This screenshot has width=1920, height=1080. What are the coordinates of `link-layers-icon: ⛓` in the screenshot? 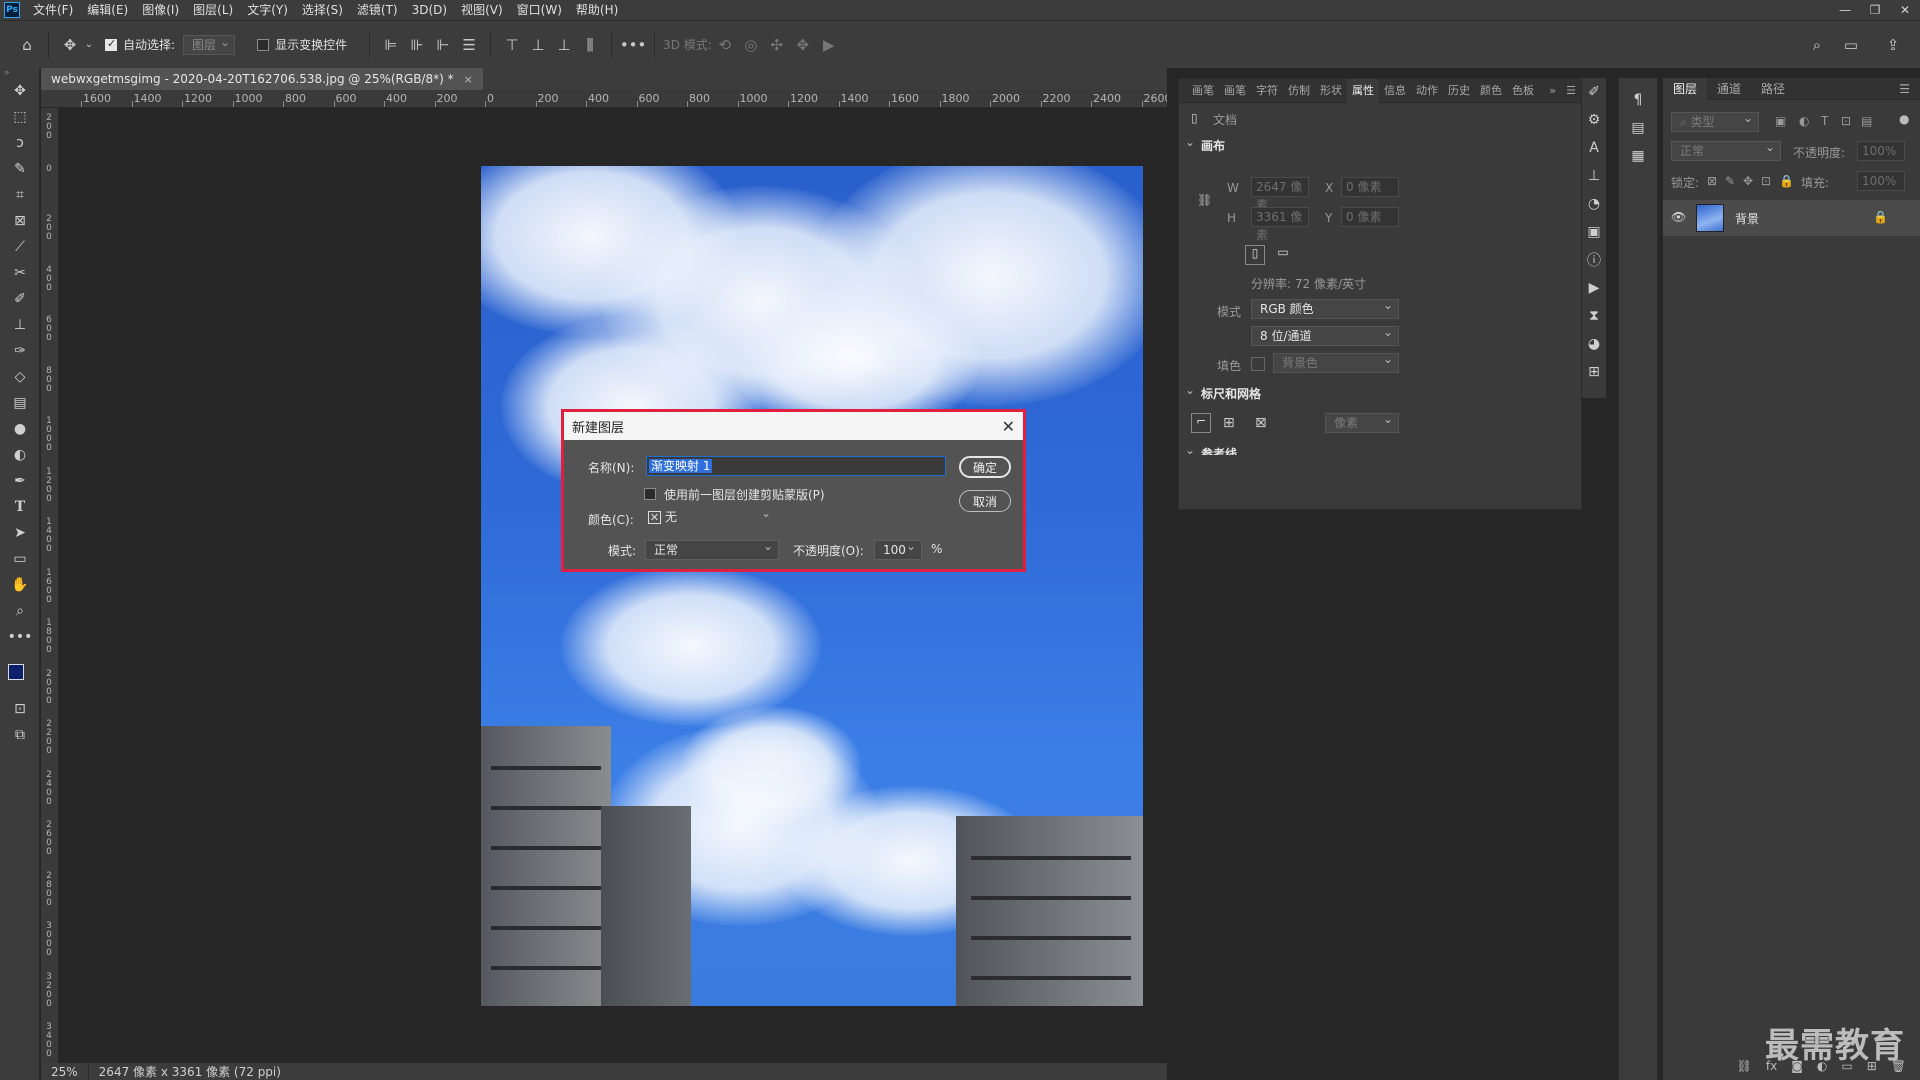 It's located at (1744, 1066).